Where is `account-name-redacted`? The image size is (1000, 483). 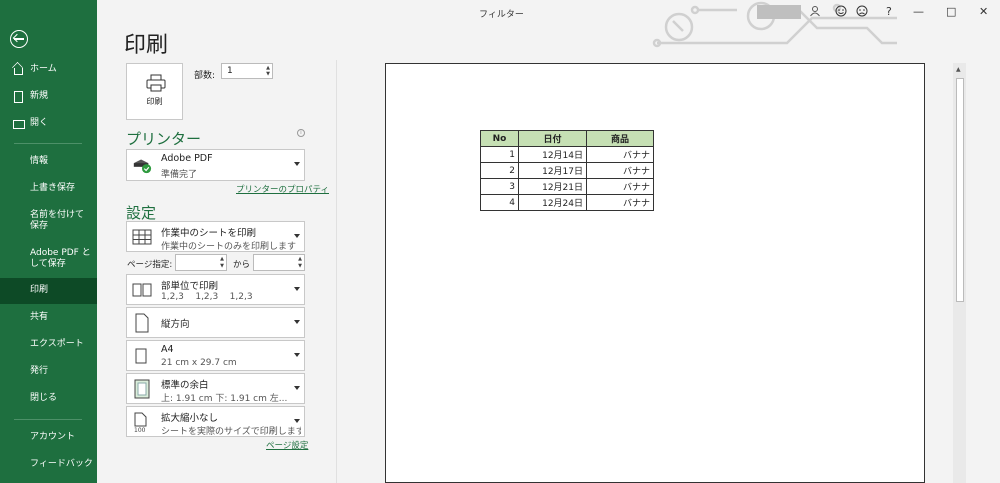
account-name-redacted is located at coordinates (779, 12).